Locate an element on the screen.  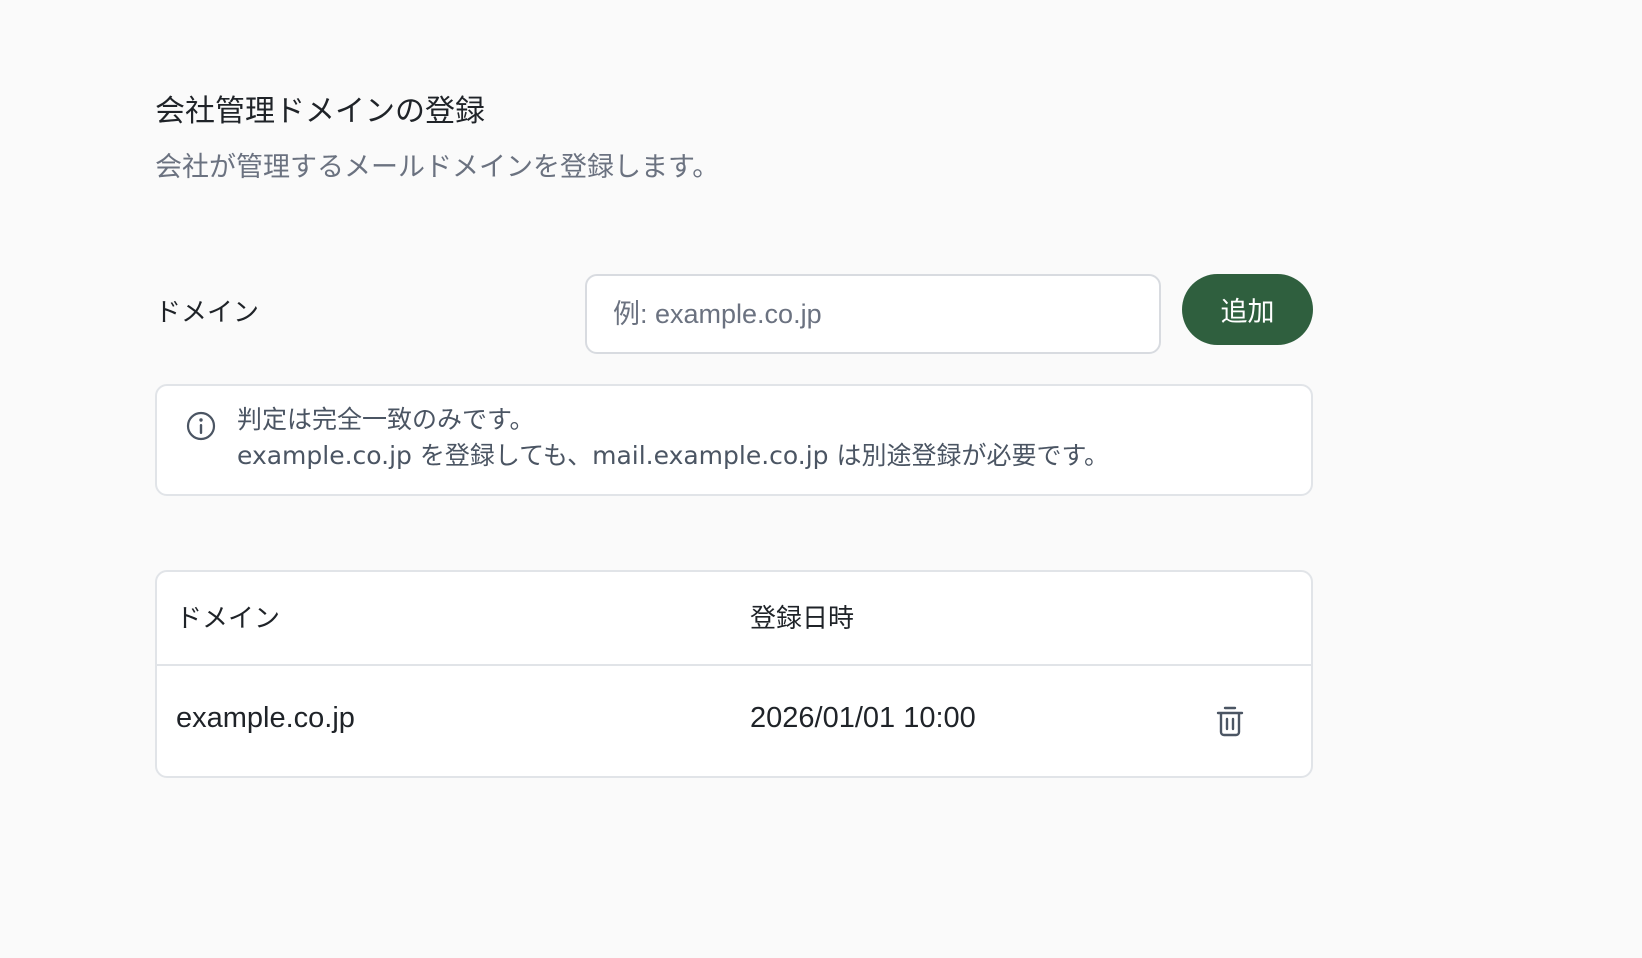
delete-button is located at coordinates (1230, 722).